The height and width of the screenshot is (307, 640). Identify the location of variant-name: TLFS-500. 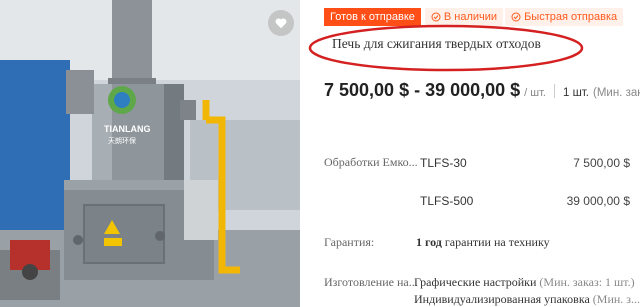
(447, 201).